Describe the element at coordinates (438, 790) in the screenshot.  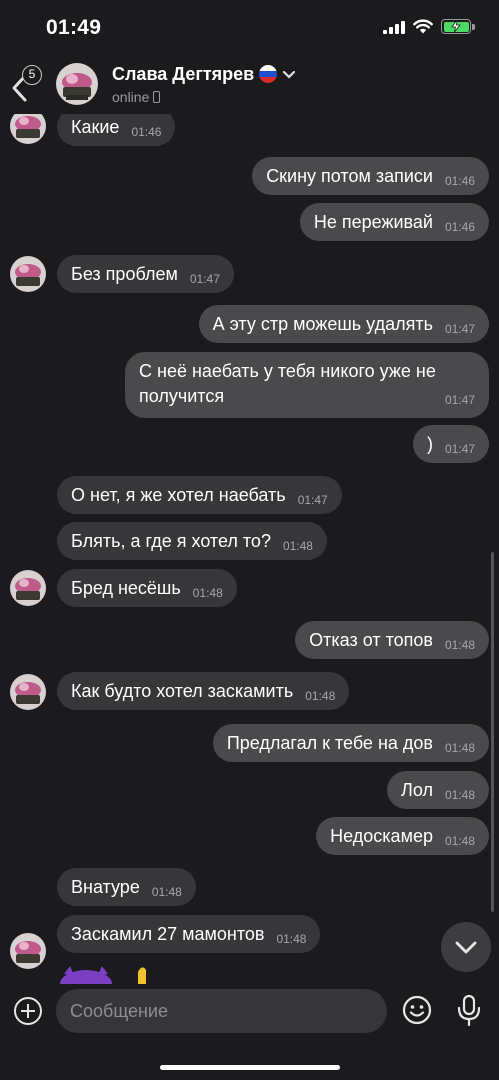
I see `message-bubble-outgoing: Лол 01:48` at that location.